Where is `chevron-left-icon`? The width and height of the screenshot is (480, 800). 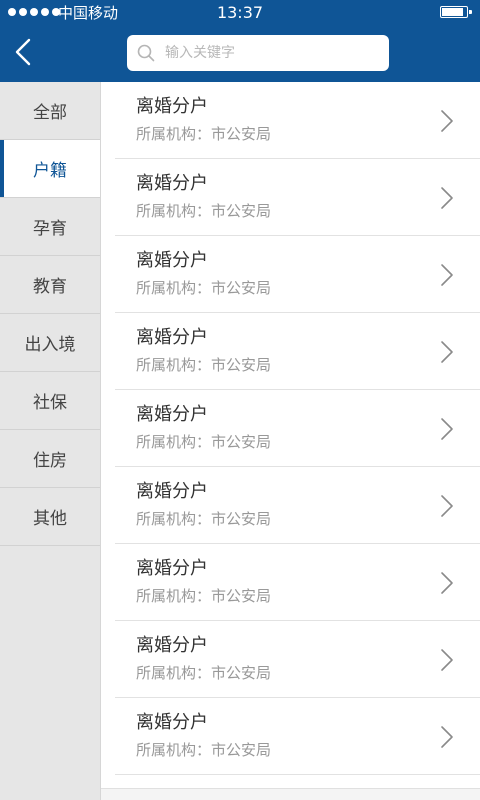
chevron-left-icon is located at coordinates (23, 52).